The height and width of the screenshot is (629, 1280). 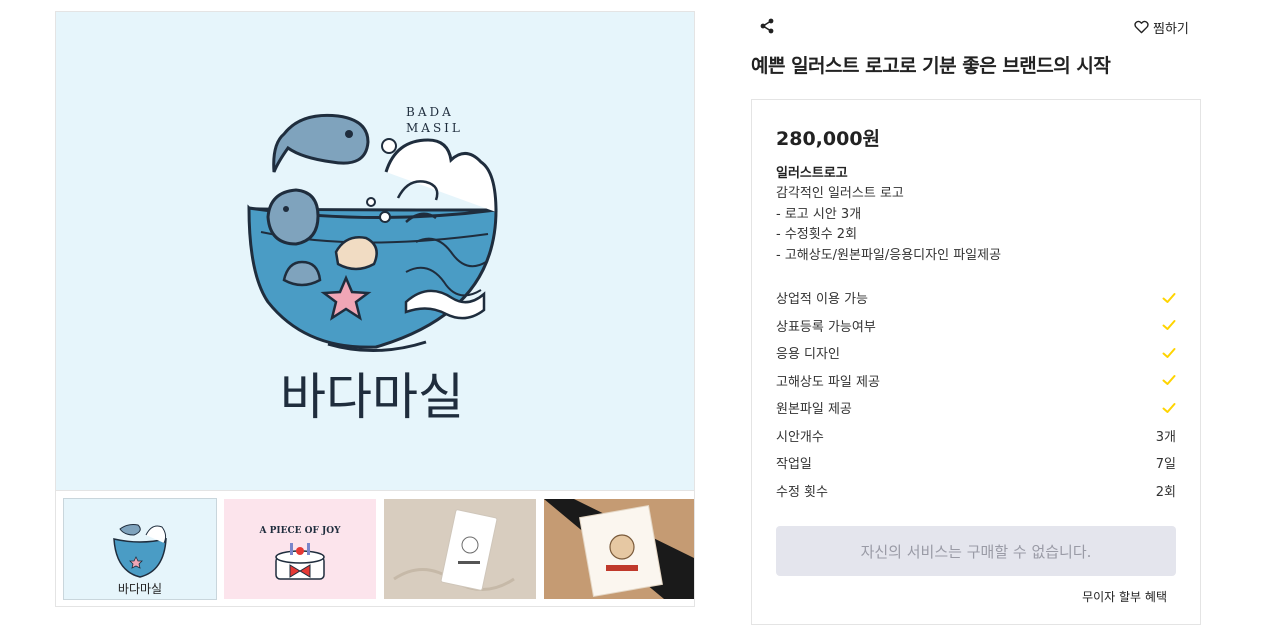 What do you see at coordinates (794, 465) in the screenshot?
I see `feature-label: 작업일` at bounding box center [794, 465].